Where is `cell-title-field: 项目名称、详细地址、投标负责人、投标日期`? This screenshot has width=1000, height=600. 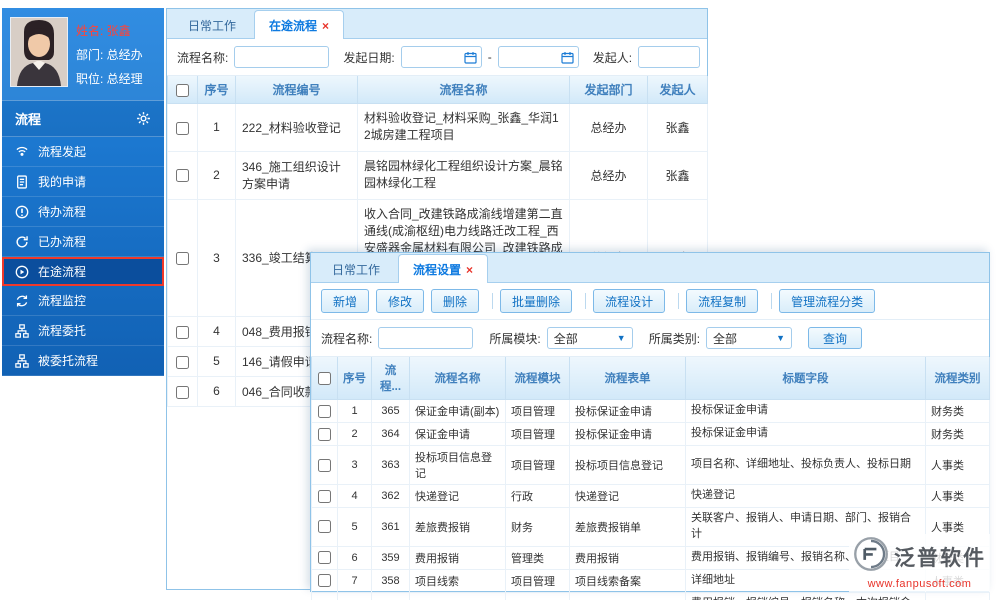
cell-title-field: 项目名称、详细地址、投标负责人、投标日期 is located at coordinates (805, 465).